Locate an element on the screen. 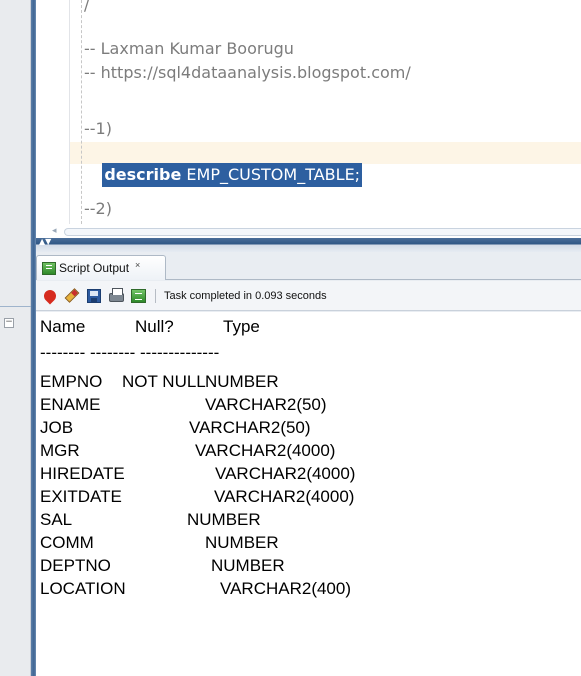 This screenshot has height=676, width=581. column-name: JOB is located at coordinates (57, 427).